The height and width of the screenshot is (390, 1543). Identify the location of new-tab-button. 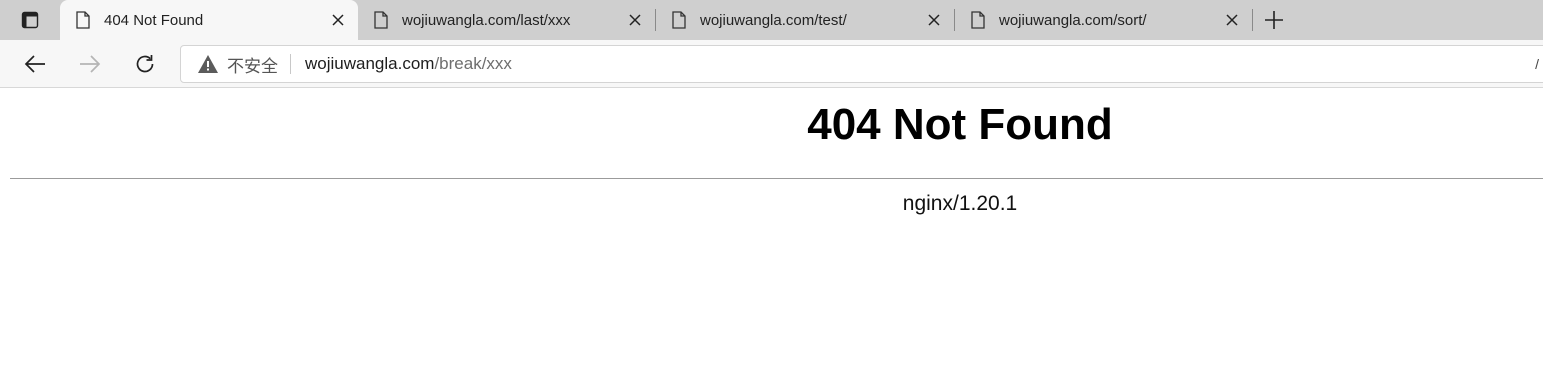
(1274, 20).